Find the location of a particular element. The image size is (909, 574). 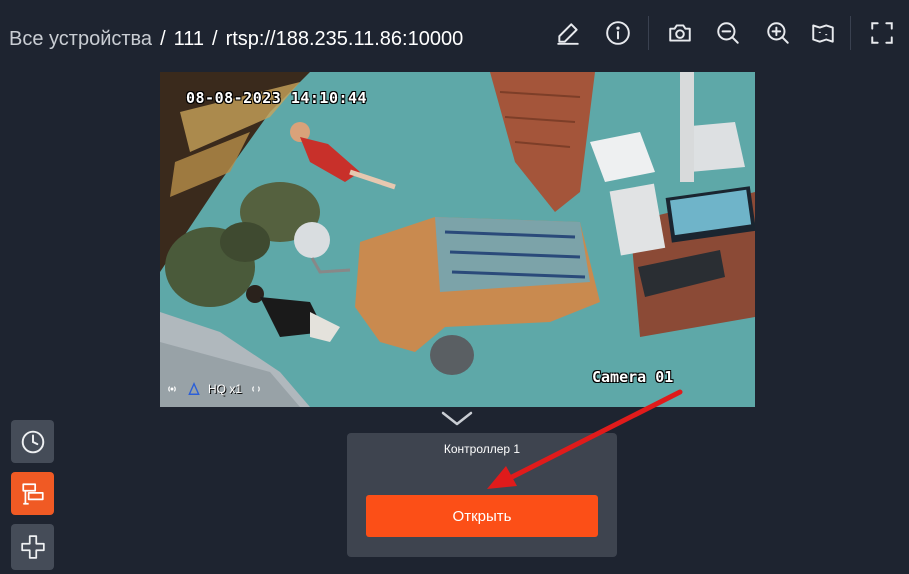

chevron-down-icon is located at coordinates (457, 419).